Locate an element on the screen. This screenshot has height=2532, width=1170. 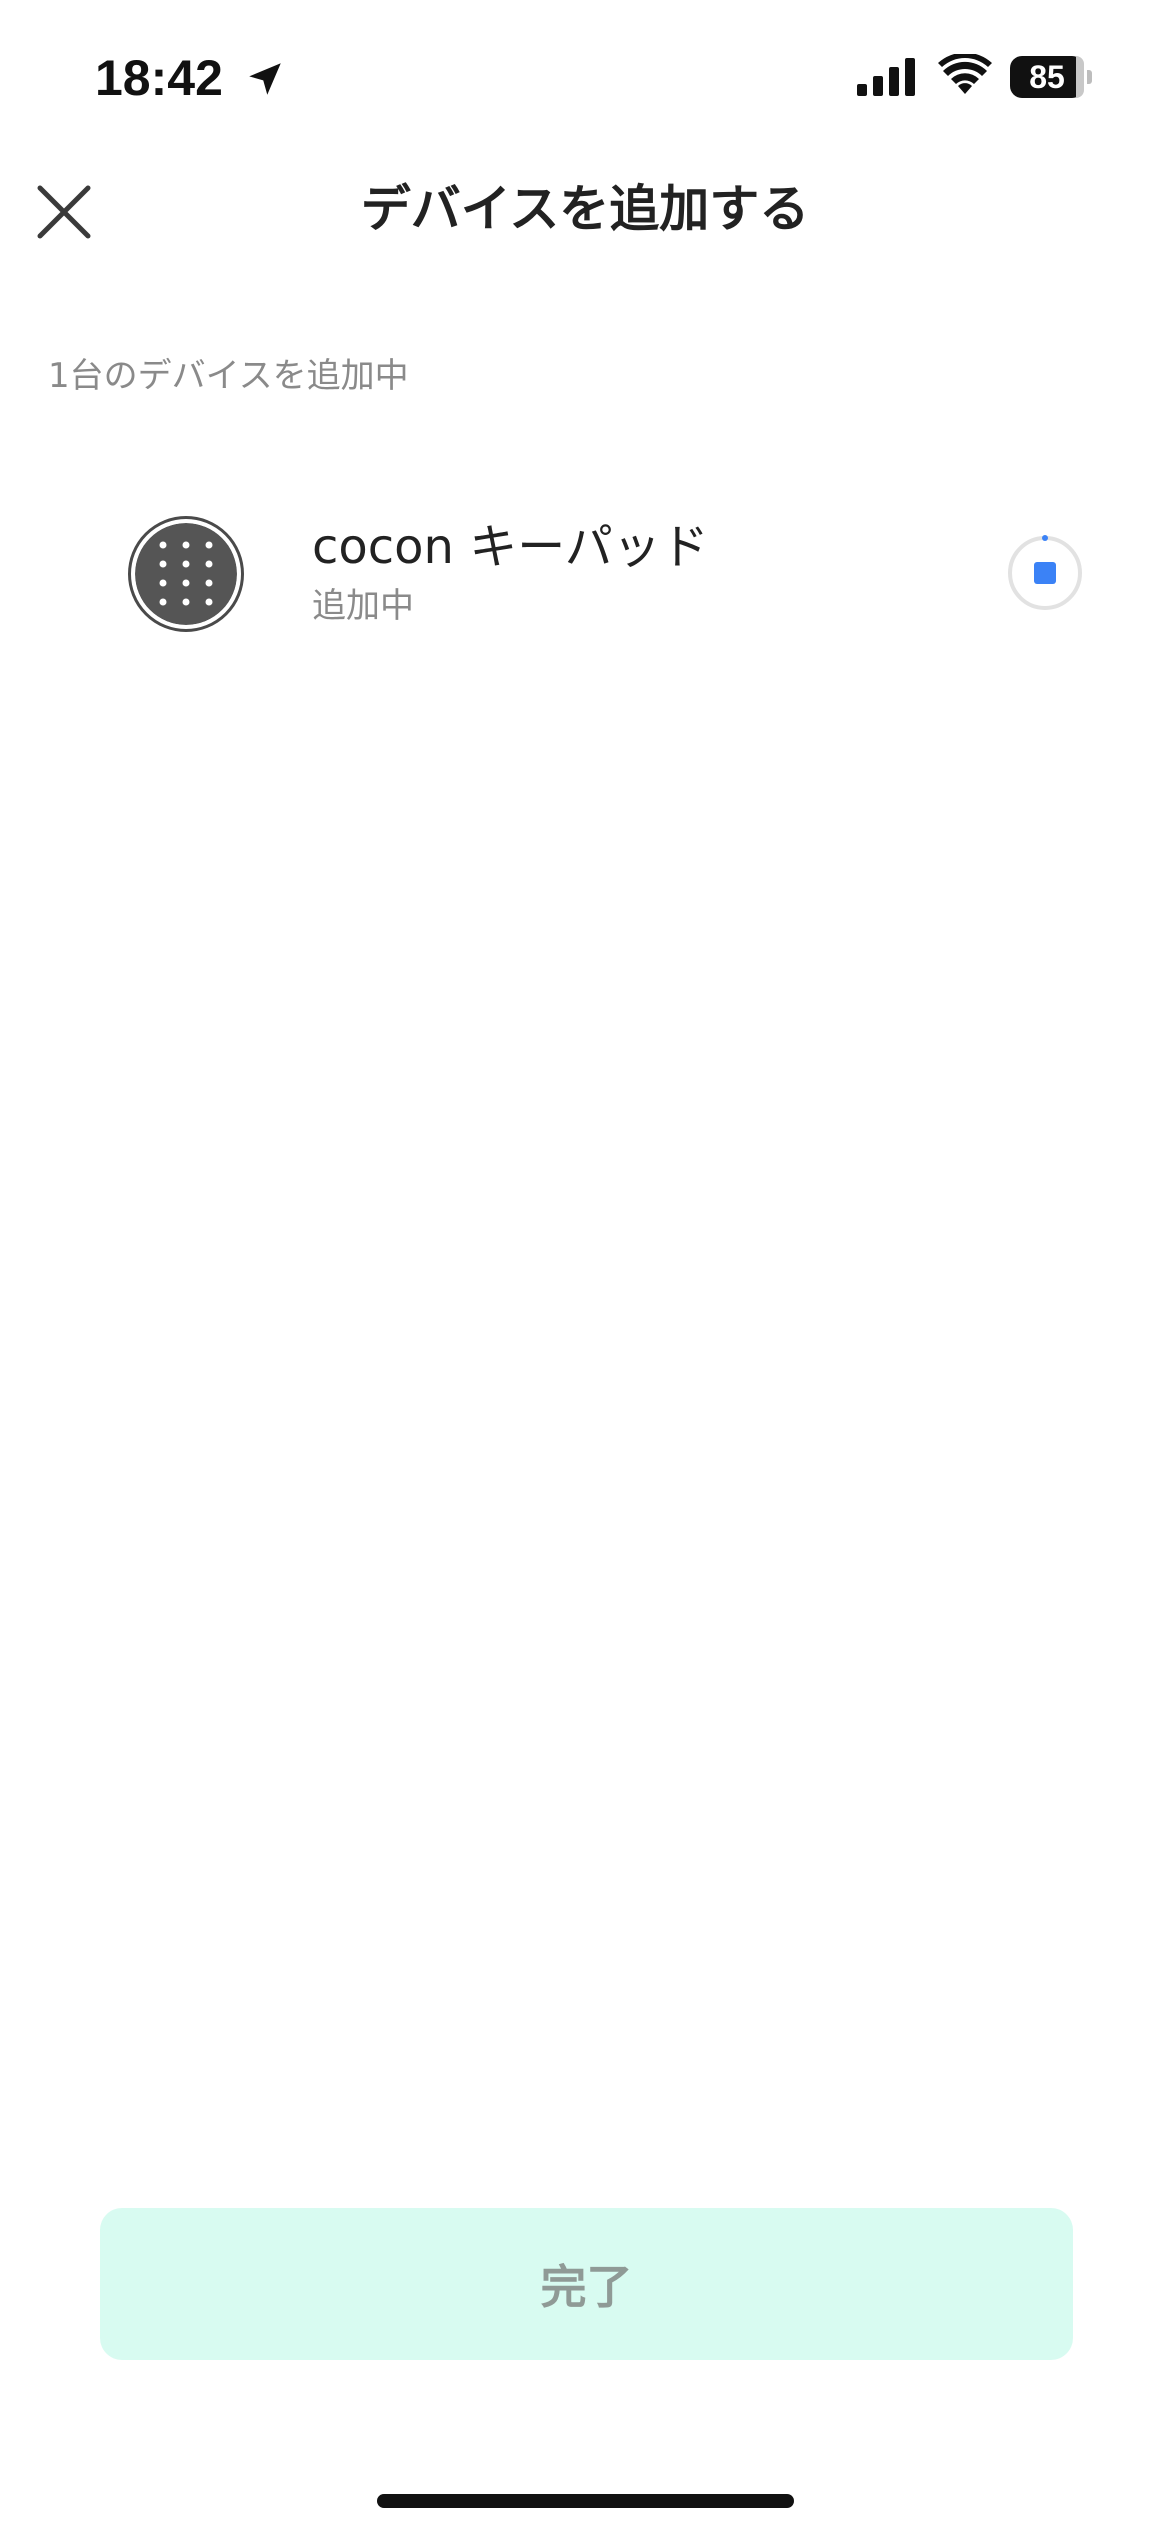
battery-body: 85 is located at coordinates (1047, 77).